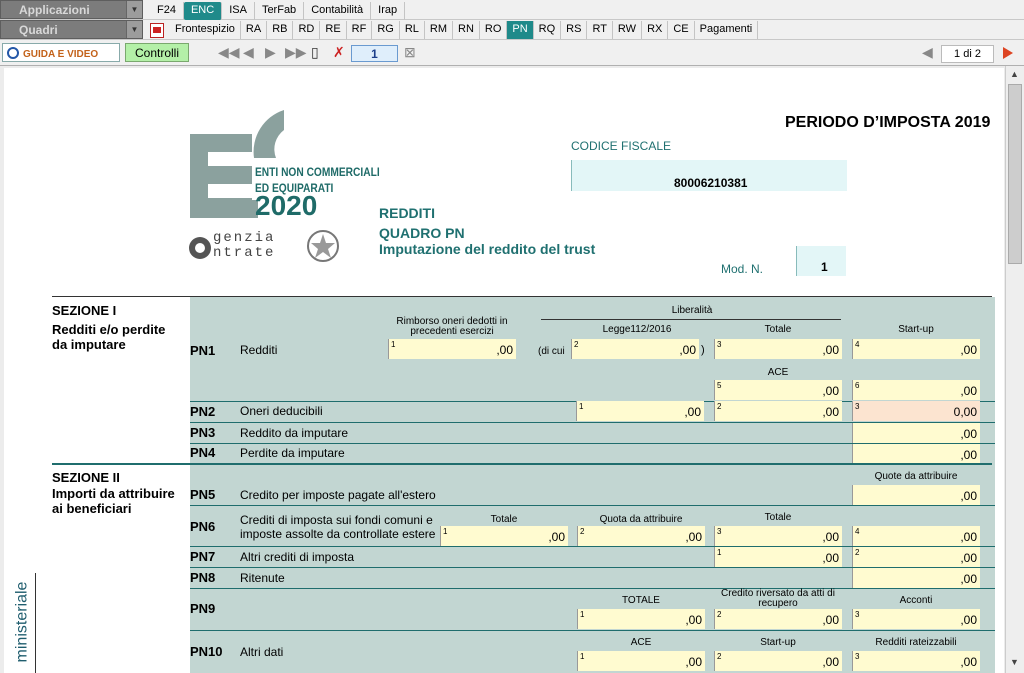 This screenshot has width=1024, height=673. What do you see at coordinates (640, 411) in the screenshot?
I see `pn2-field-1: 1,00` at bounding box center [640, 411].